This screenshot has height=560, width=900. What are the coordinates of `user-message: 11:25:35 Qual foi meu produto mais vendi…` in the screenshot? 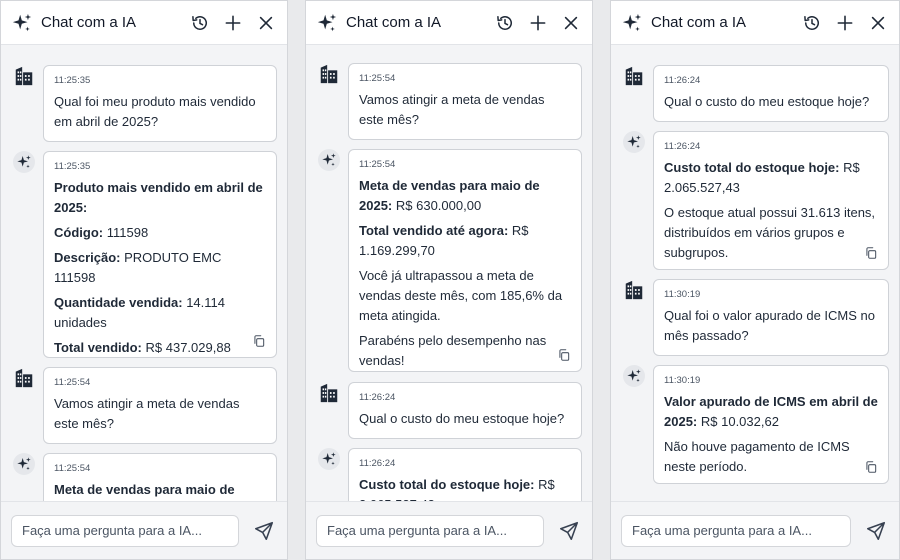 It's located at (160, 103).